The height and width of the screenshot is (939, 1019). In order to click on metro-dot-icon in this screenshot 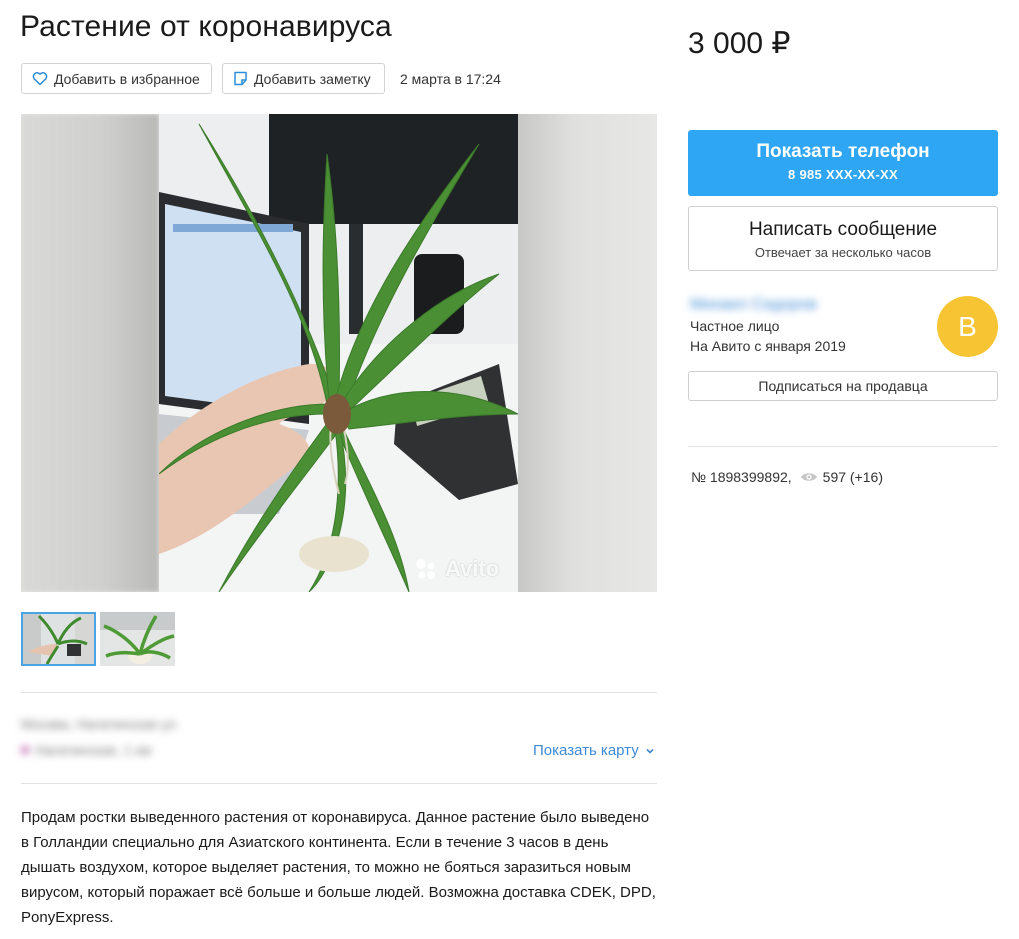, I will do `click(25, 750)`.